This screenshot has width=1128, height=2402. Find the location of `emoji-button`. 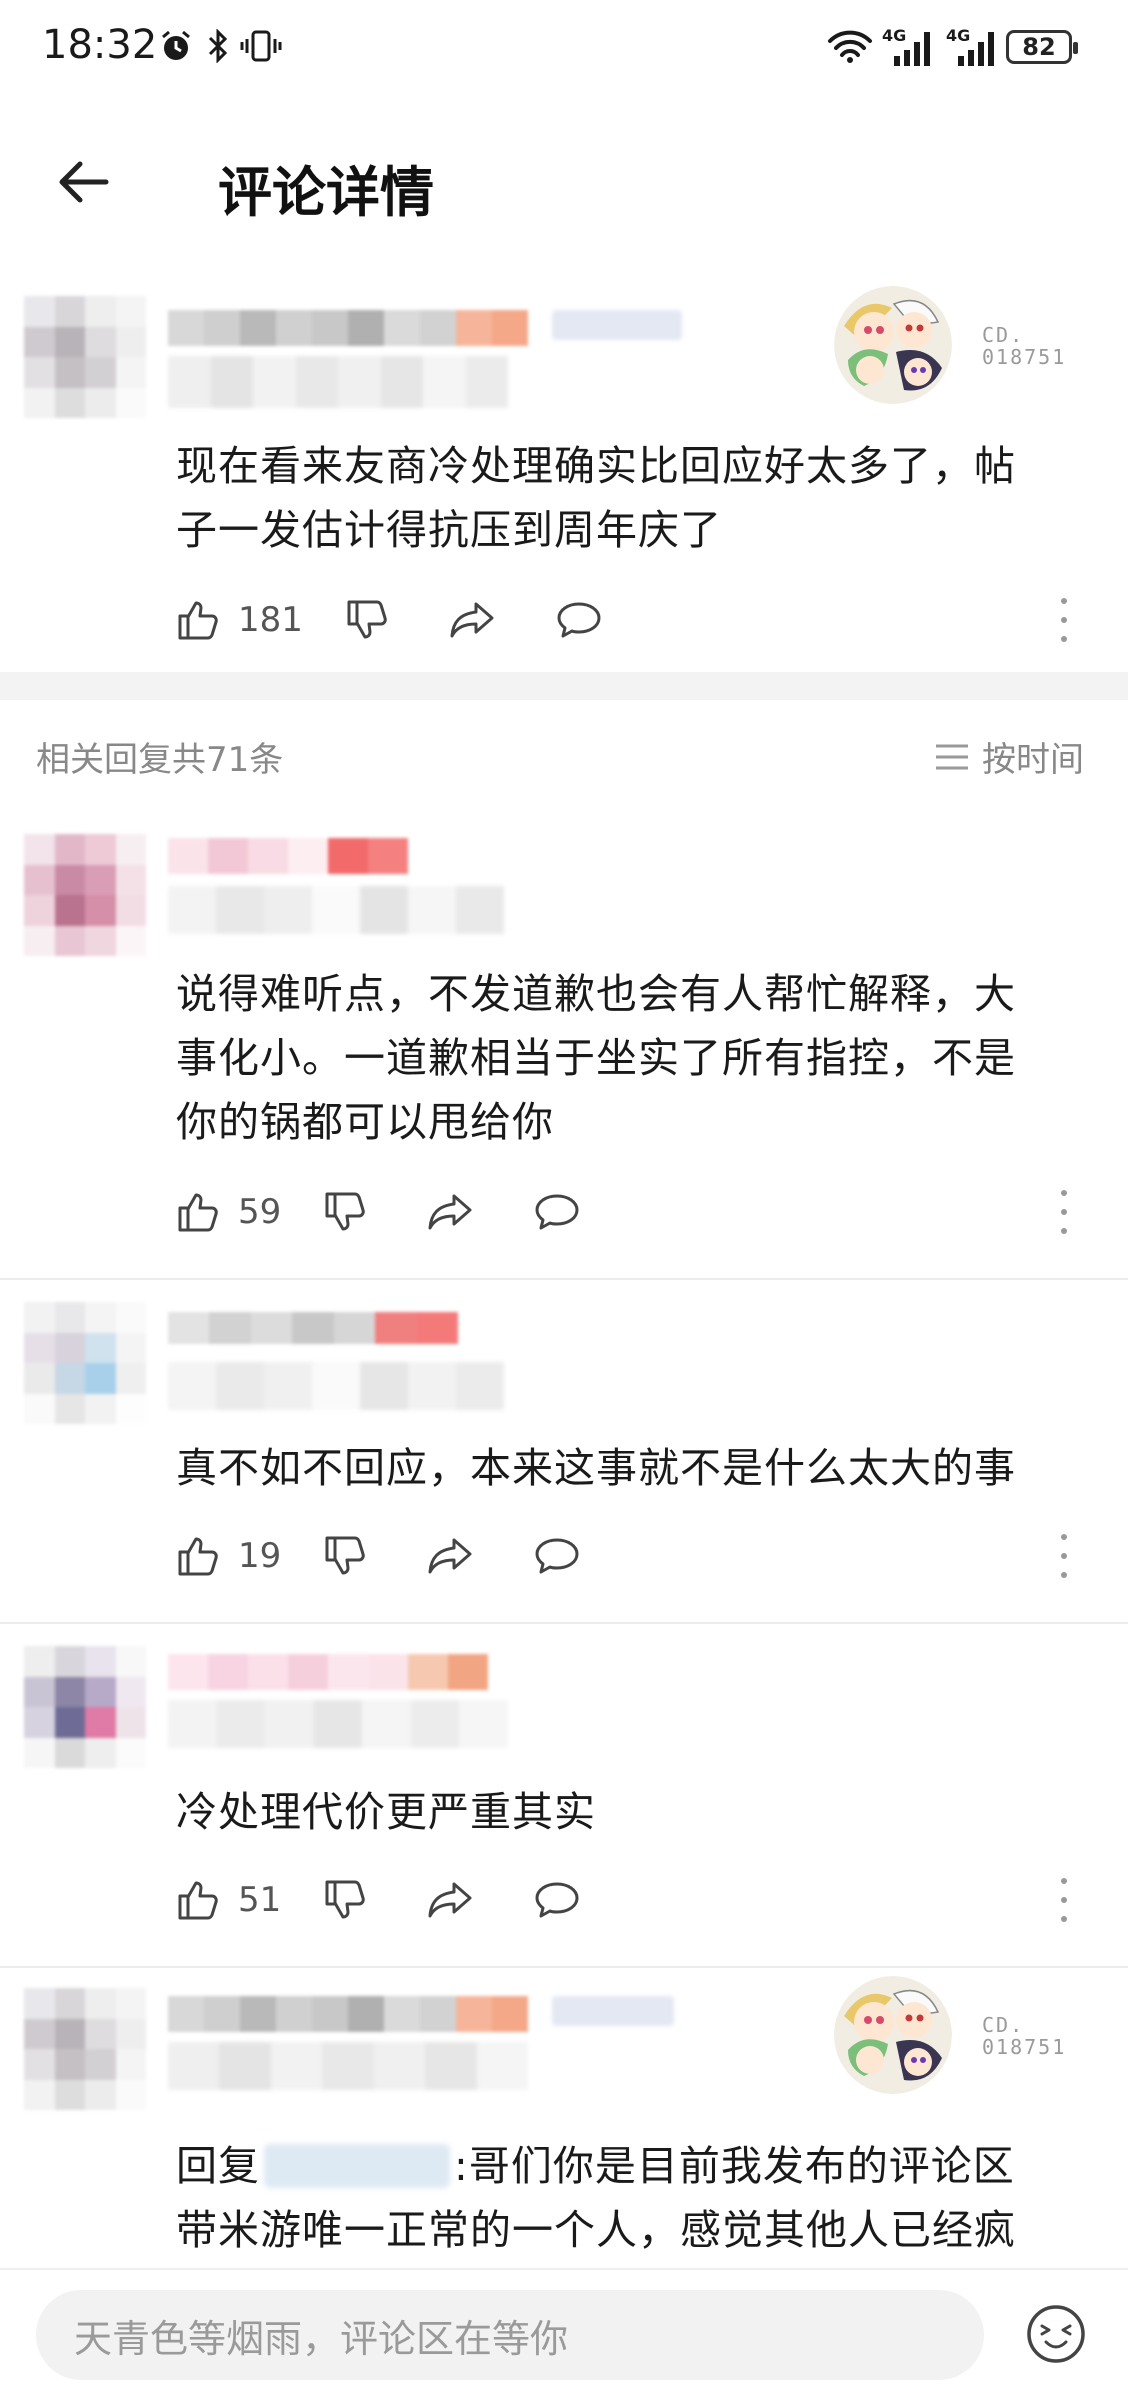

emoji-button is located at coordinates (1056, 2334).